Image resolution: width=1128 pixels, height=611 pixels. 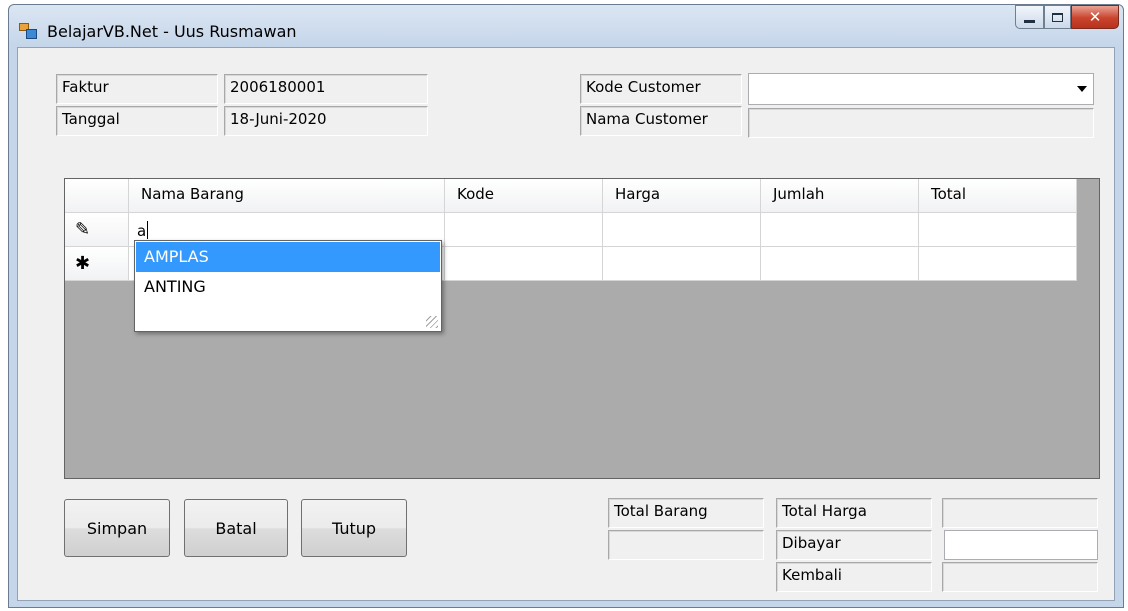 What do you see at coordinates (524, 230) in the screenshot?
I see `cell-kode` at bounding box center [524, 230].